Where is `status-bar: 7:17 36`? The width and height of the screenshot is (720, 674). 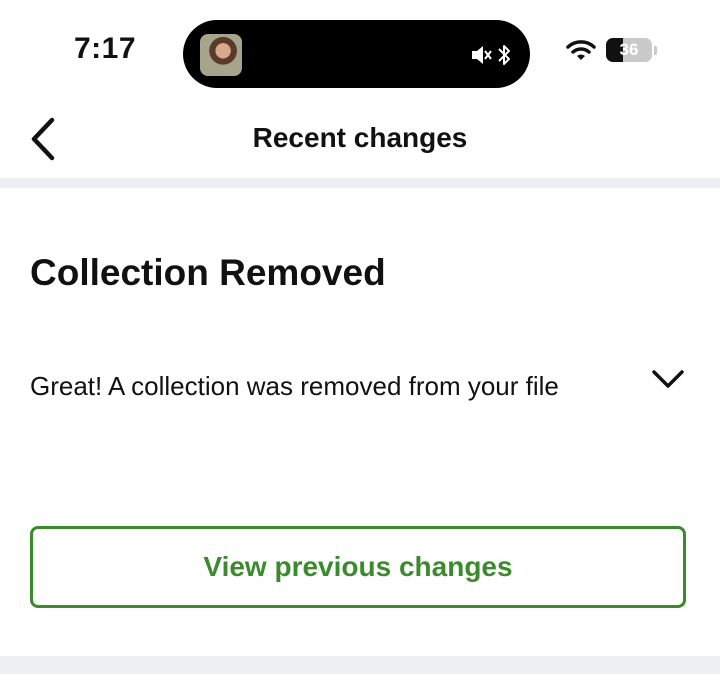 status-bar: 7:17 36 is located at coordinates (360, 50).